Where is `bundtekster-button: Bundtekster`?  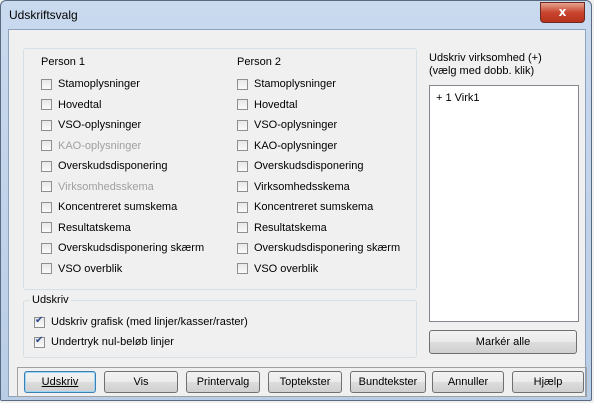
bundtekster-button: Bundtekster is located at coordinates (388, 382).